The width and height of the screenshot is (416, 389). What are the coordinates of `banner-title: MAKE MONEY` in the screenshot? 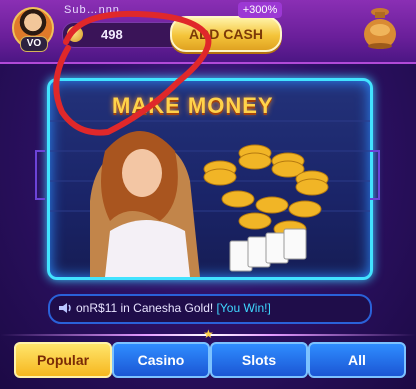 It's located at (193, 105).